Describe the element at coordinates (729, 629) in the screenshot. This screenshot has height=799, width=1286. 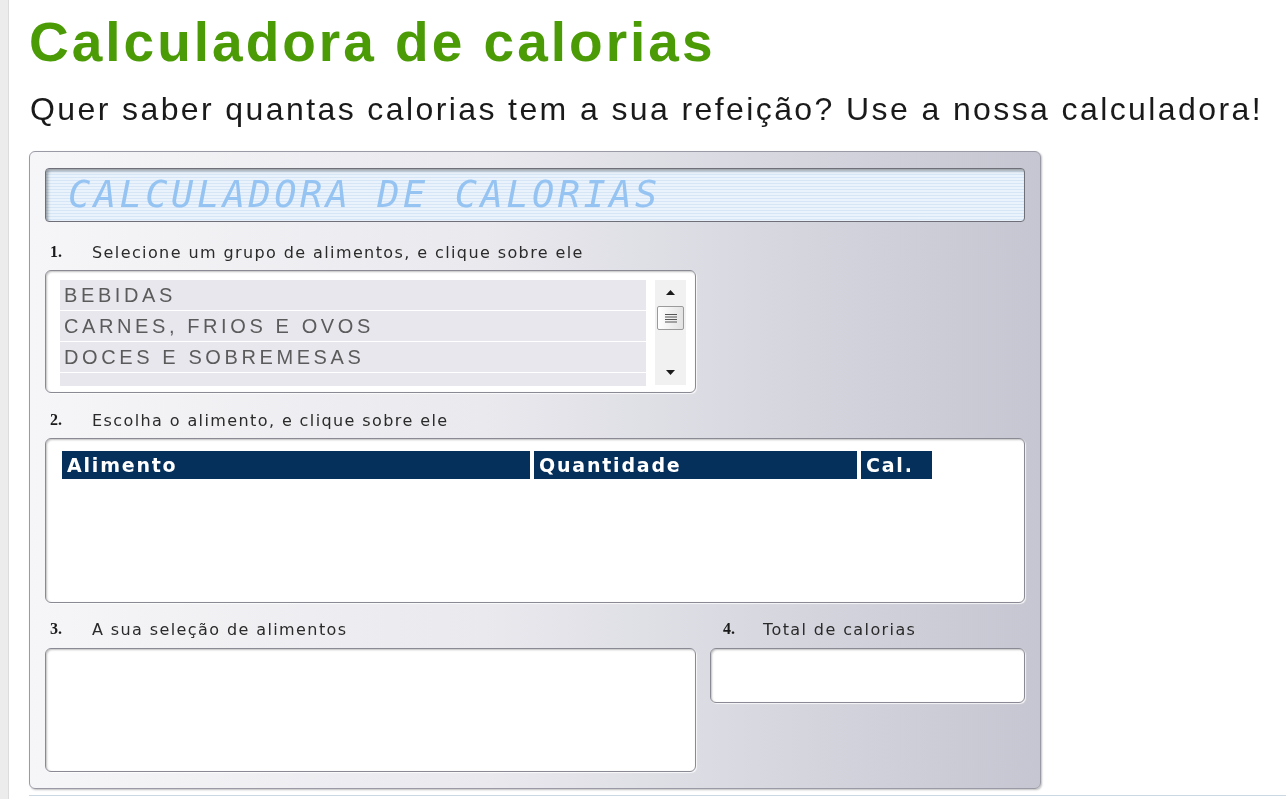
I see `step-number: 4.` at that location.